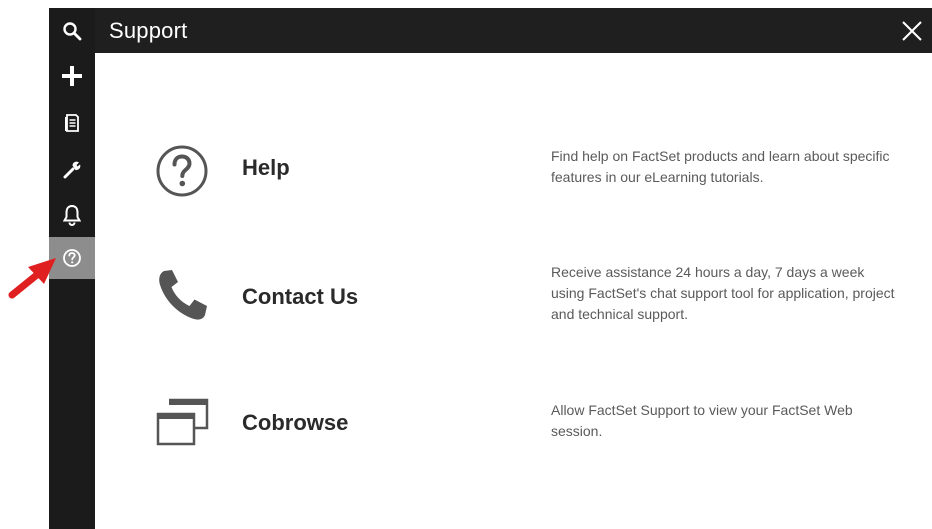  What do you see at coordinates (182, 171) in the screenshot?
I see `help-circle-icon` at bounding box center [182, 171].